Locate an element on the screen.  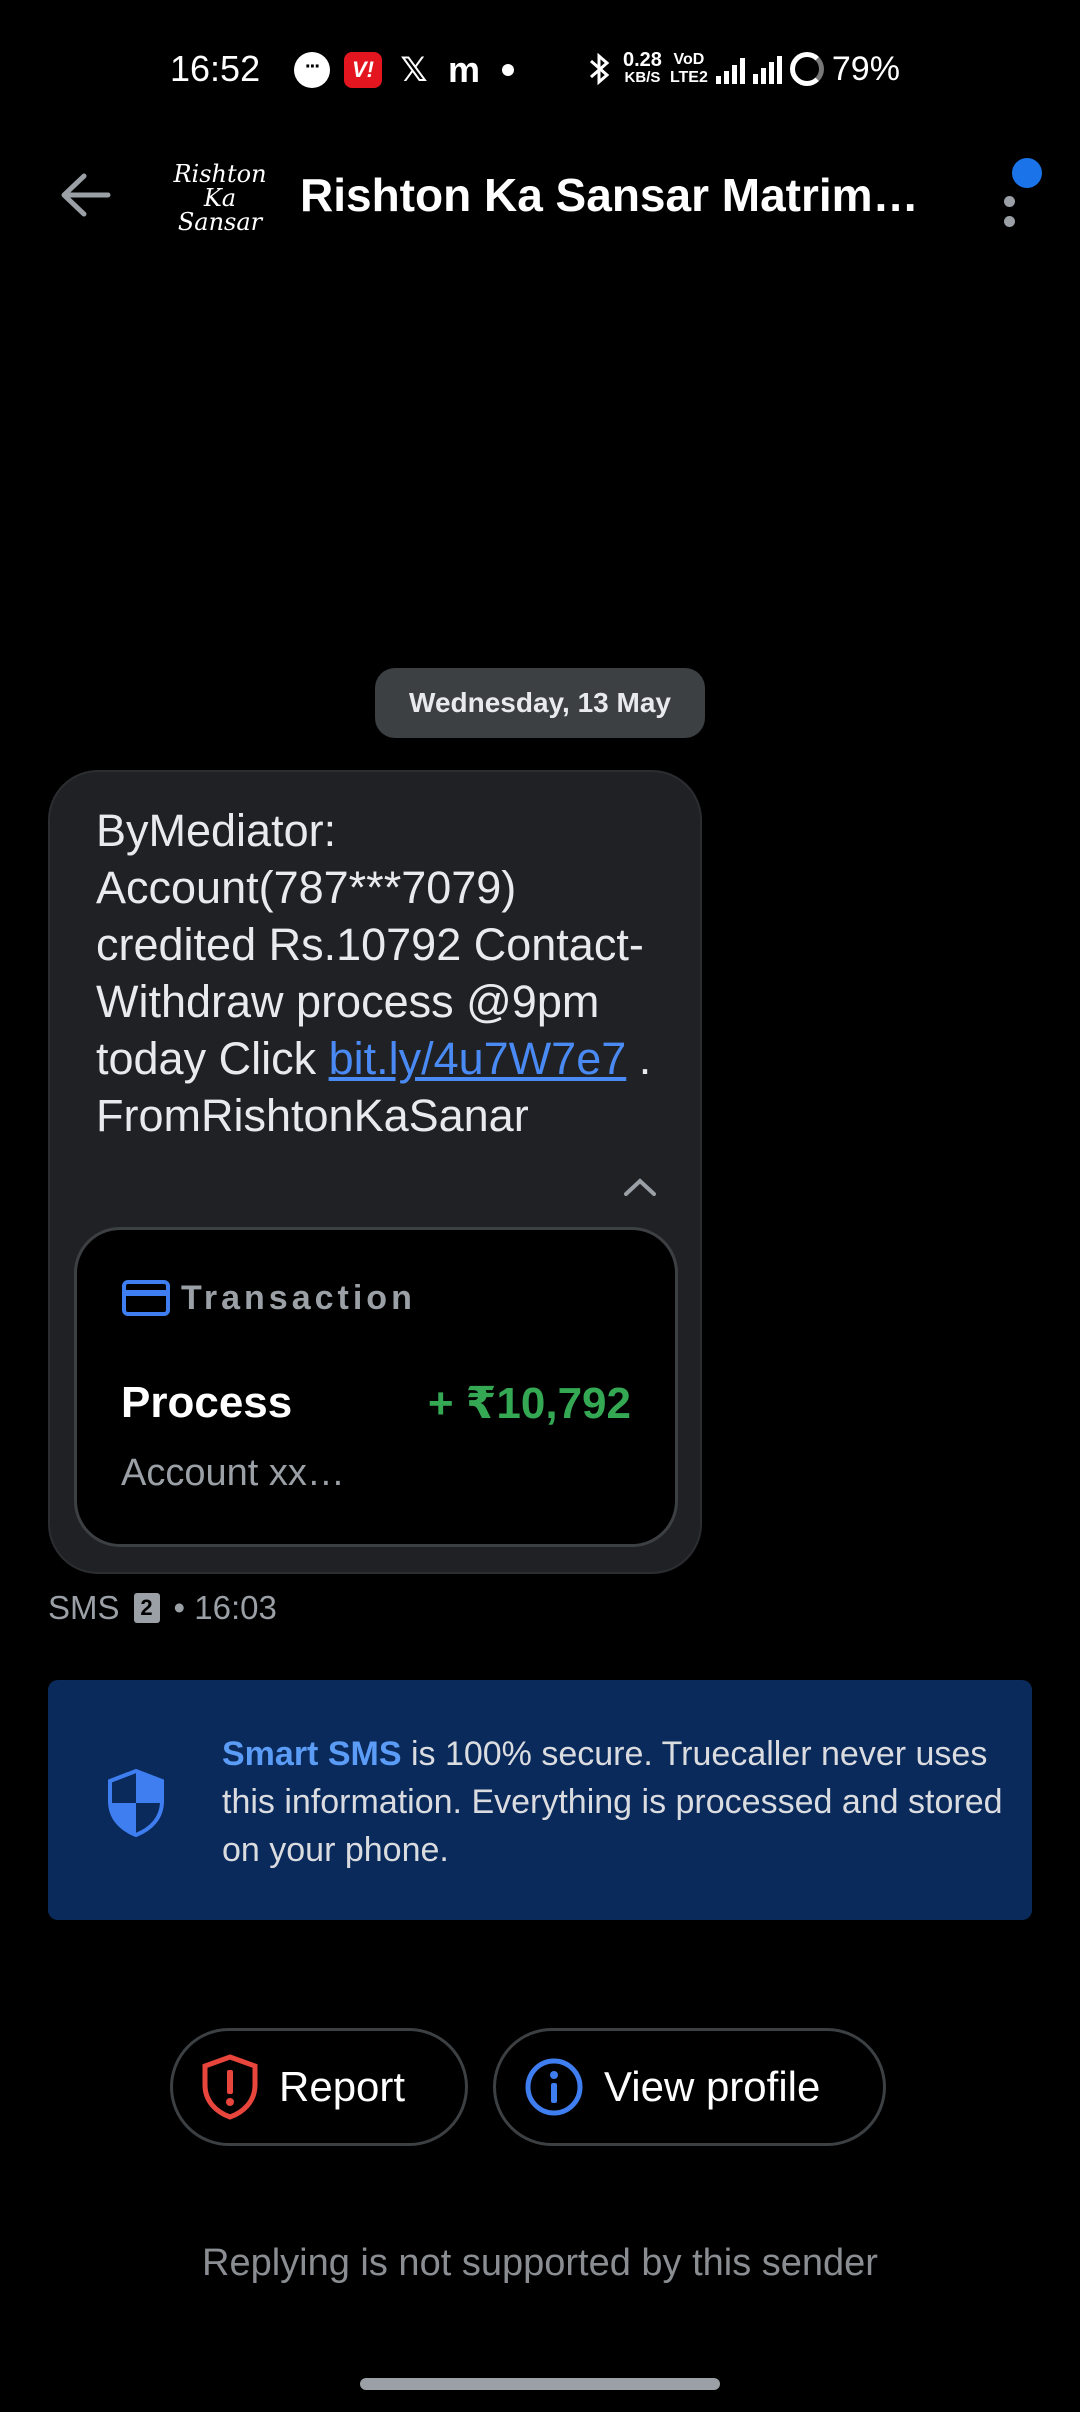
smart-sms-brand: Smart SMS is located at coordinates (312, 1754).